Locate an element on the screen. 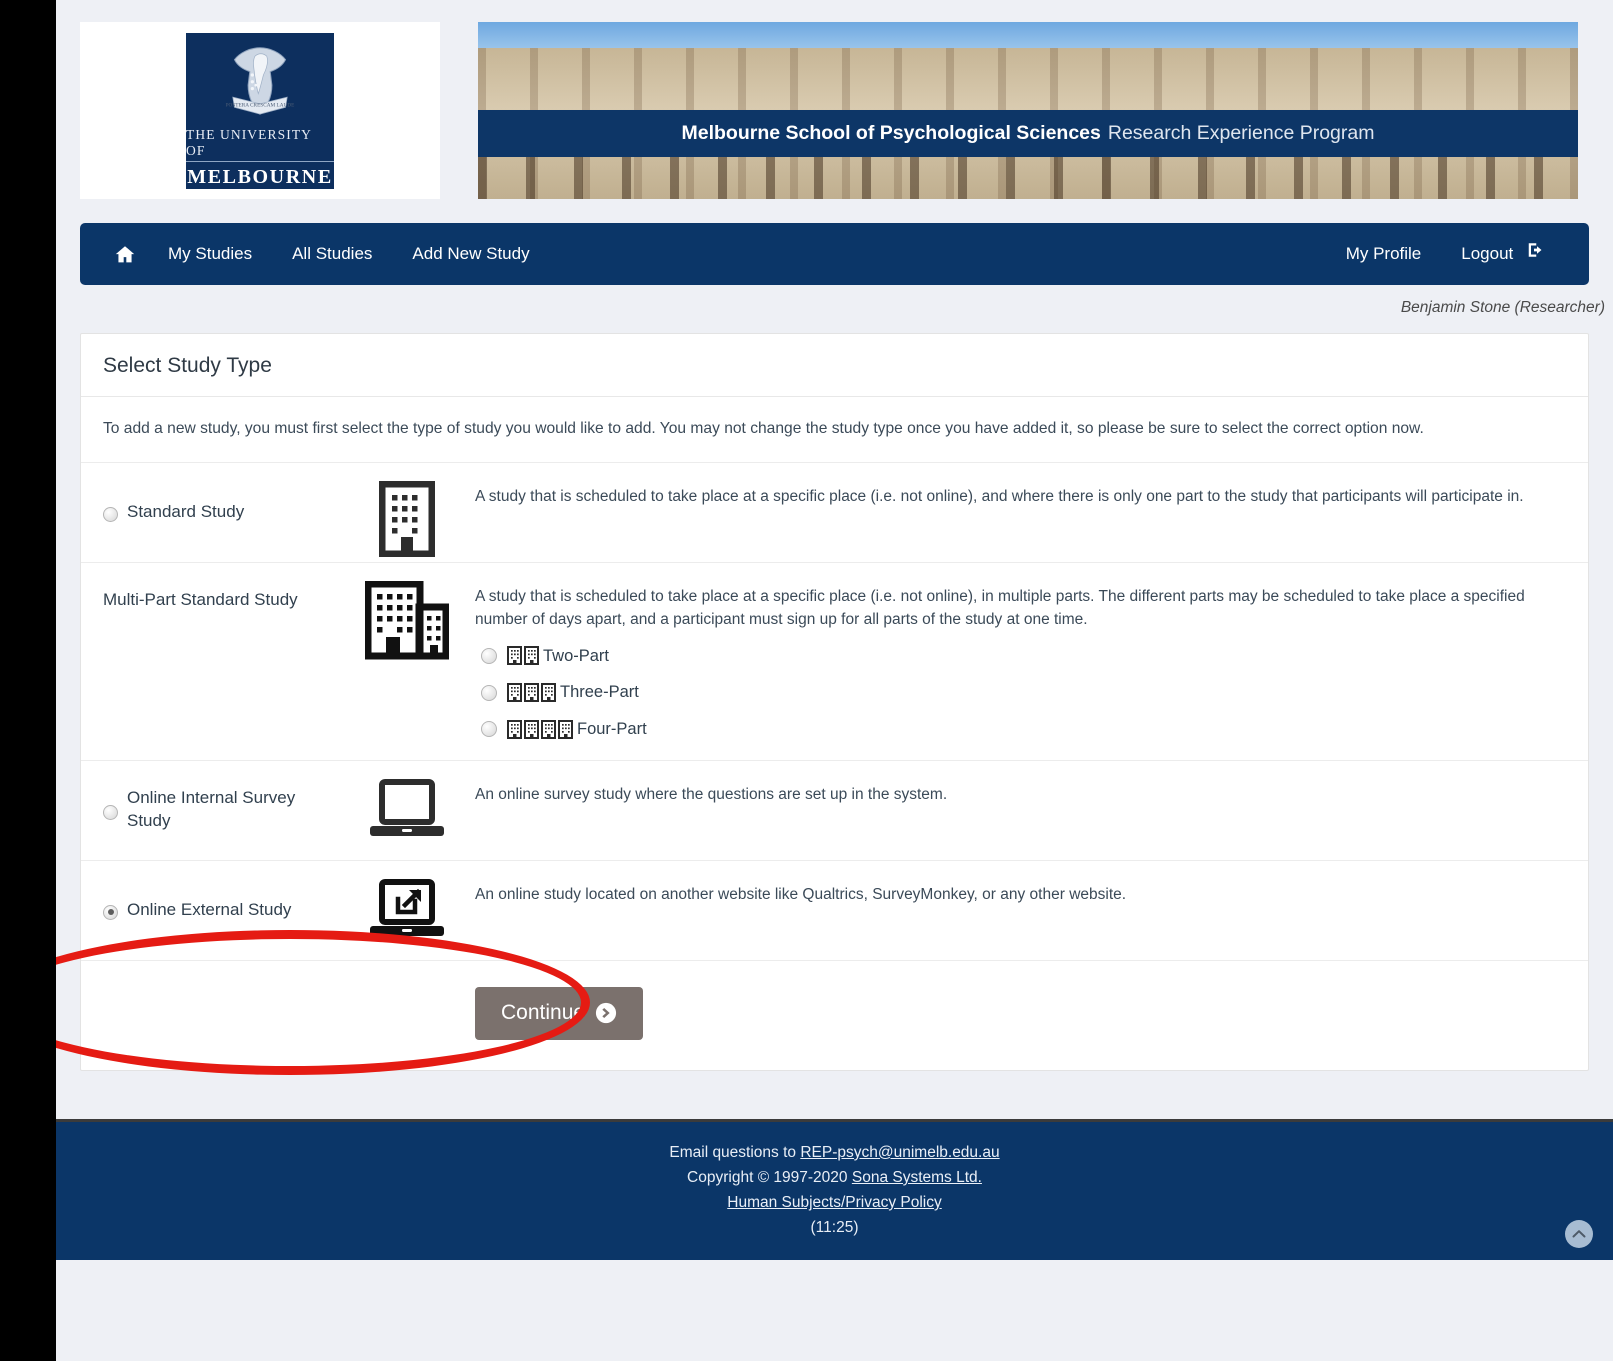 The height and width of the screenshot is (1361, 1613). logo-line-1: THE UNIVERSITY OF is located at coordinates (260, 144).